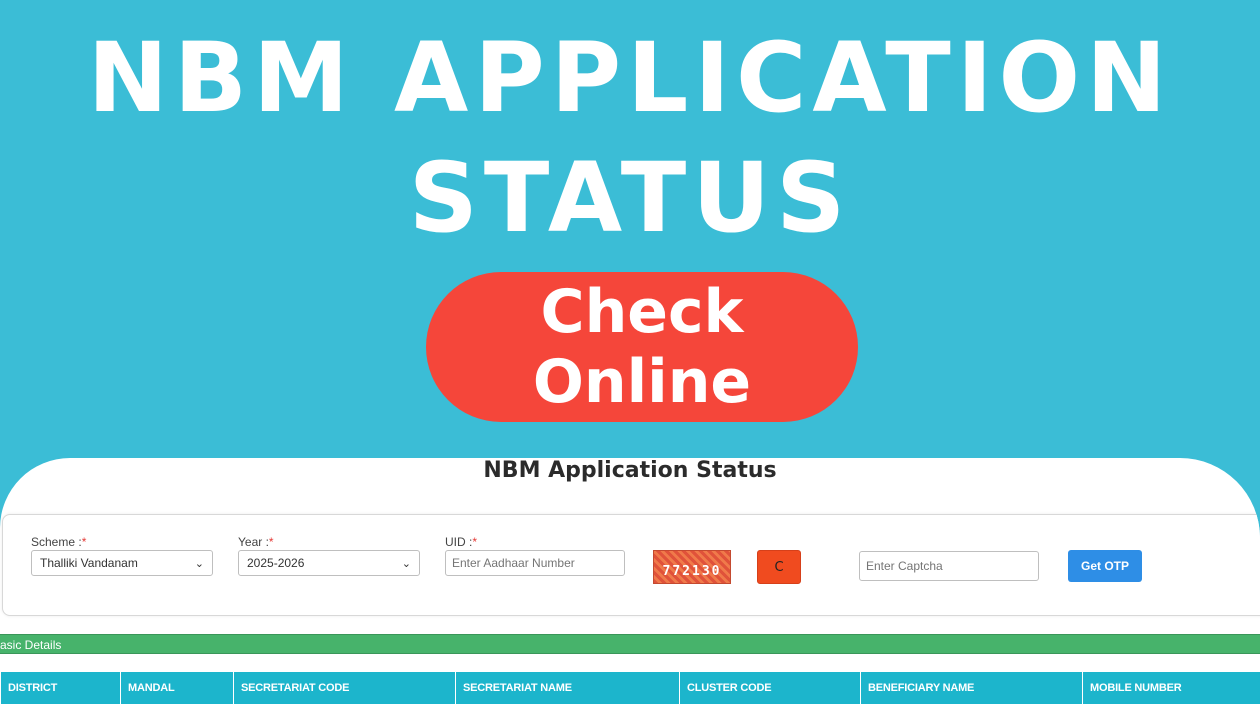 The width and height of the screenshot is (1260, 720). What do you see at coordinates (769, 688) in the screenshot?
I see `column-header-cluster-code: CLUSTER CODE` at bounding box center [769, 688].